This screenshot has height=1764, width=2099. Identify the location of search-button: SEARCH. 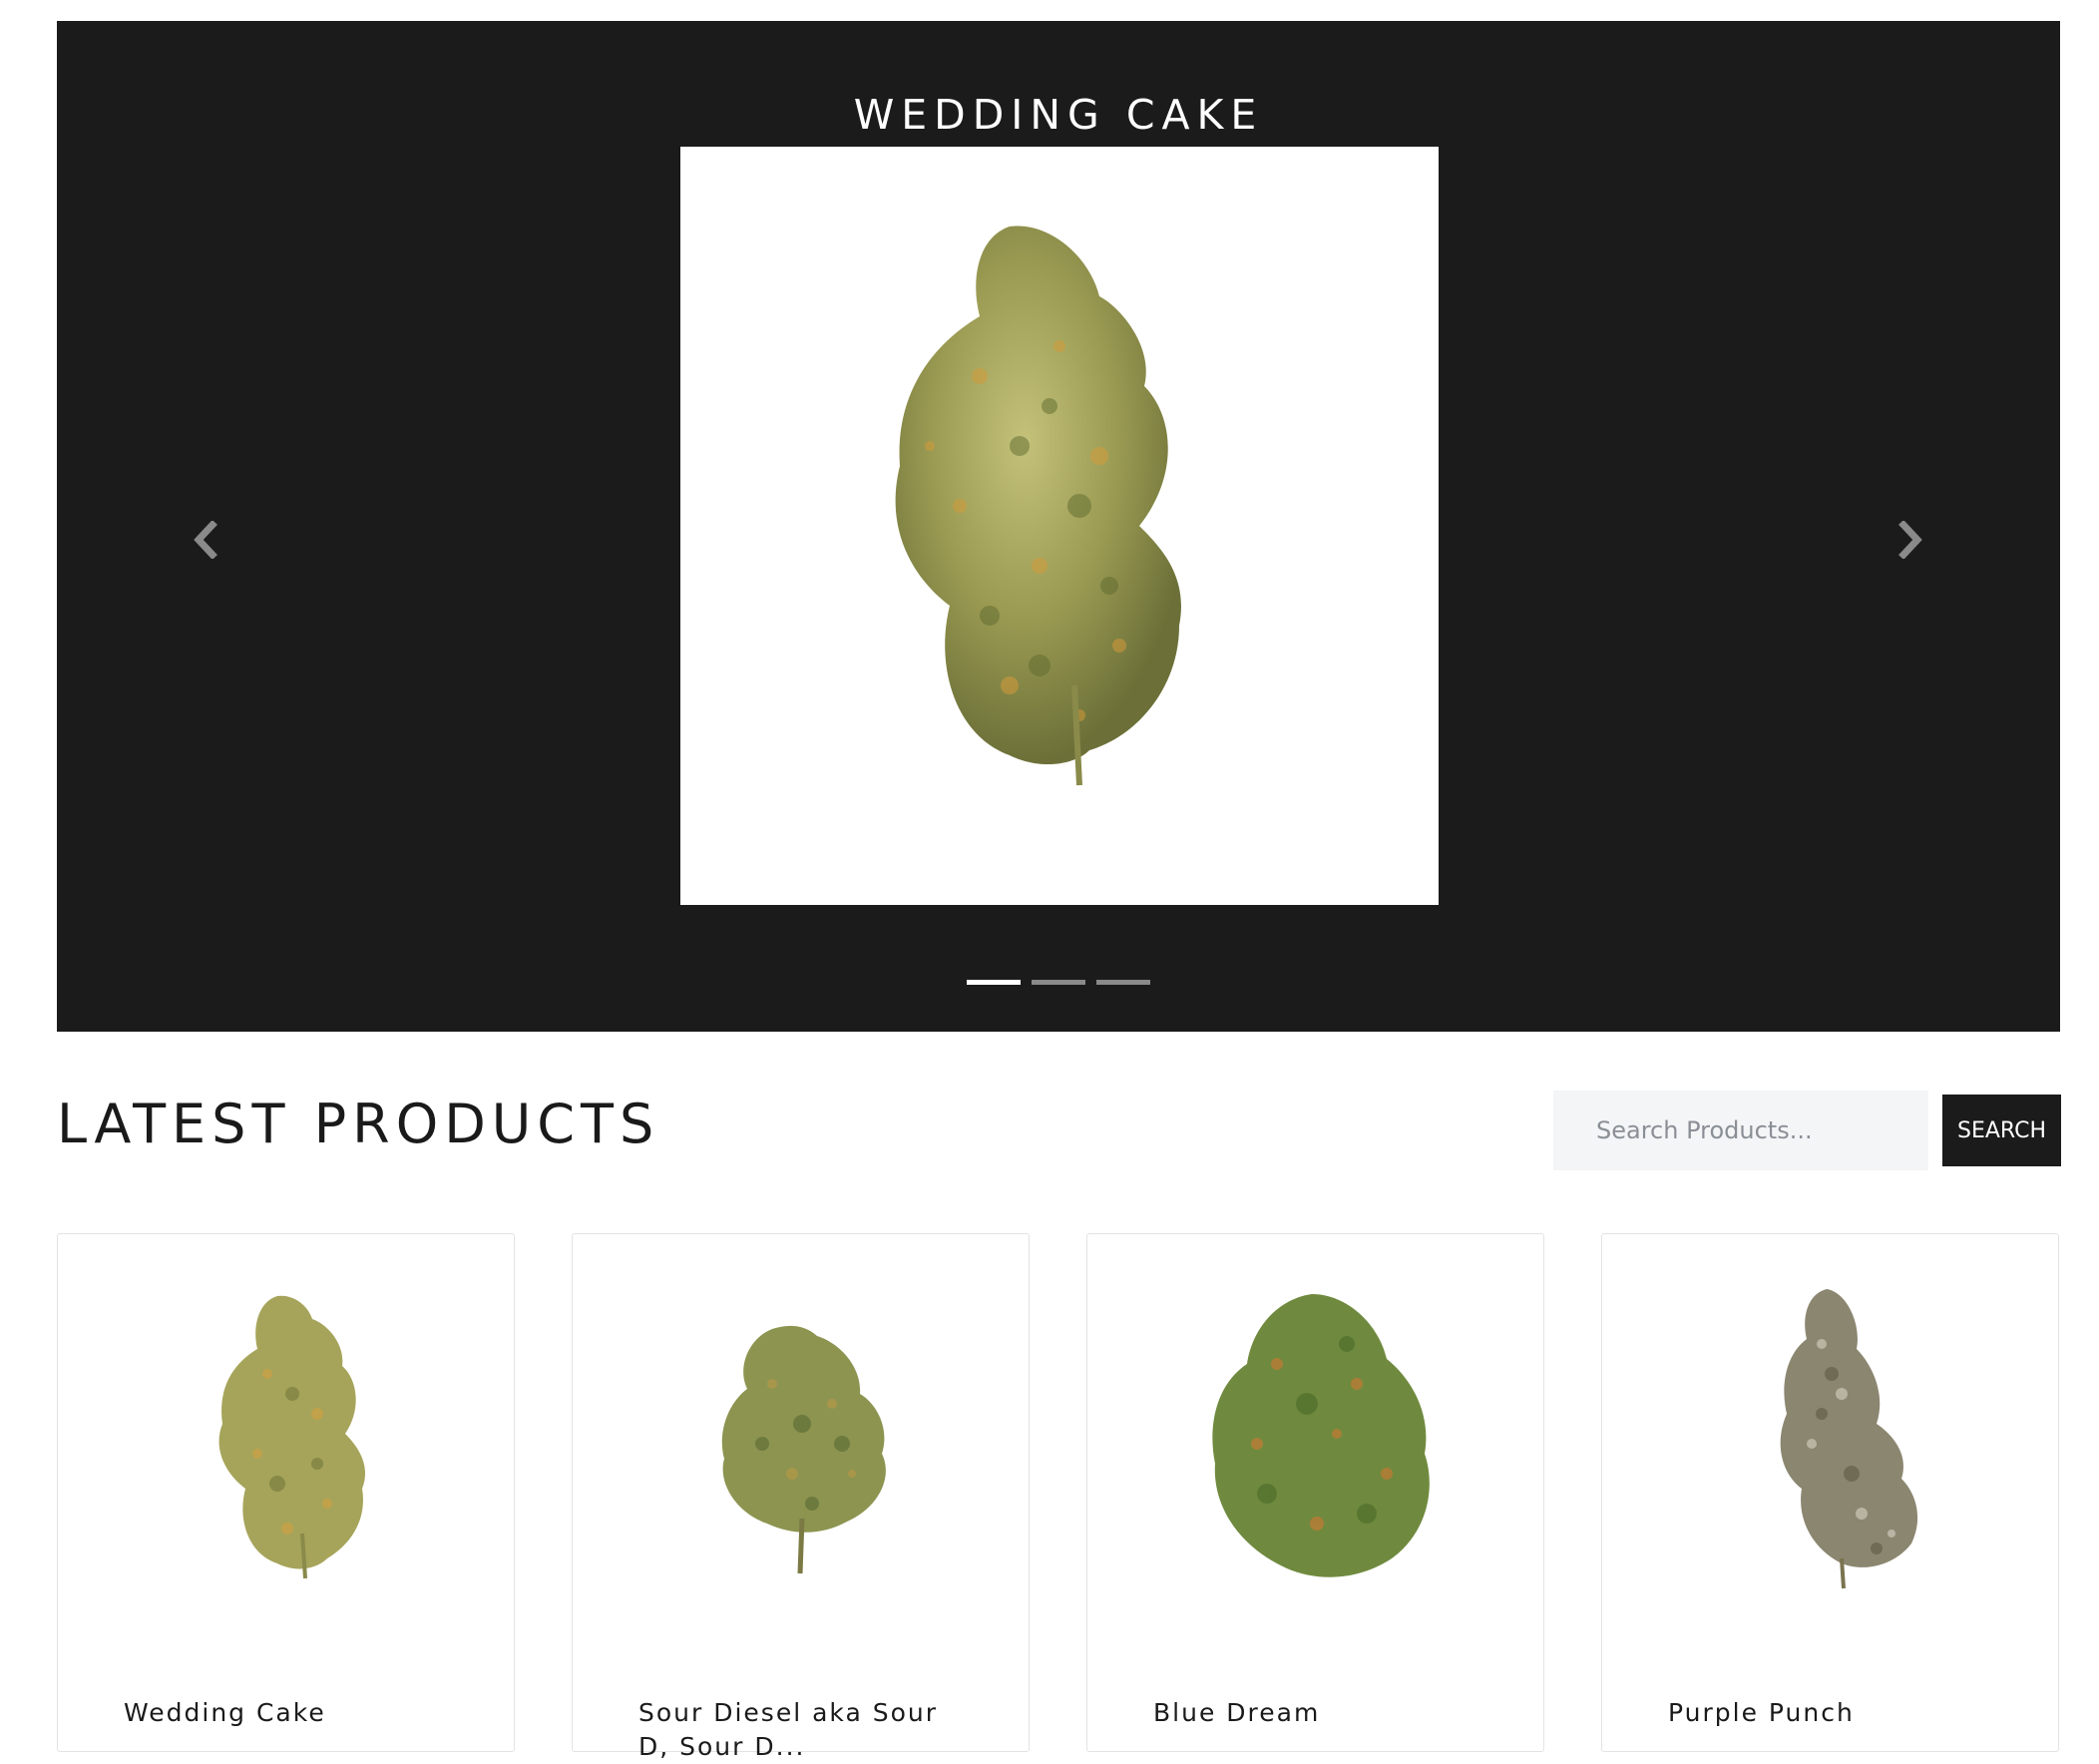
(2001, 1130).